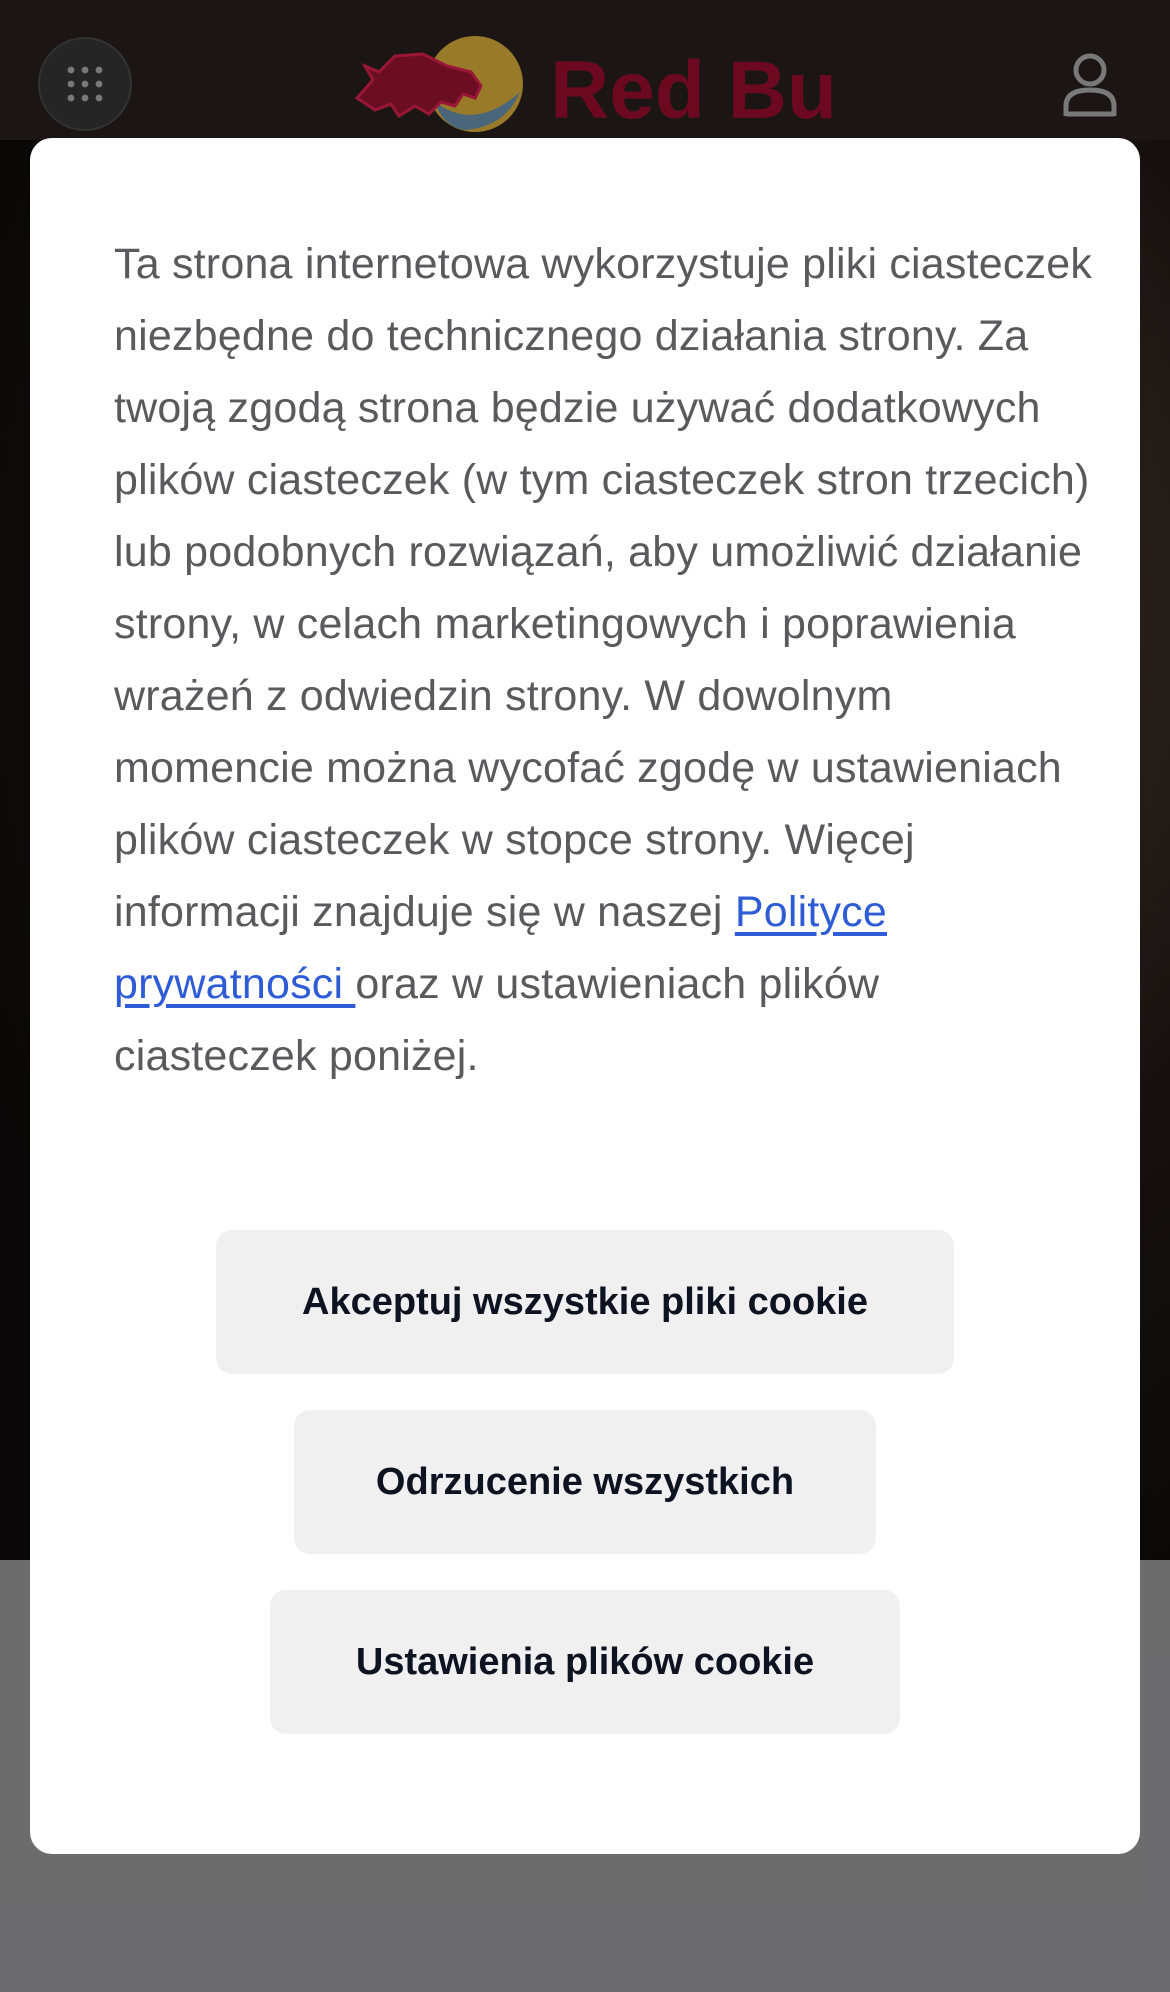 The width and height of the screenshot is (1170, 1992). I want to click on reject-all-cookies-button: Odrzucenie wszystkich, so click(585, 1482).